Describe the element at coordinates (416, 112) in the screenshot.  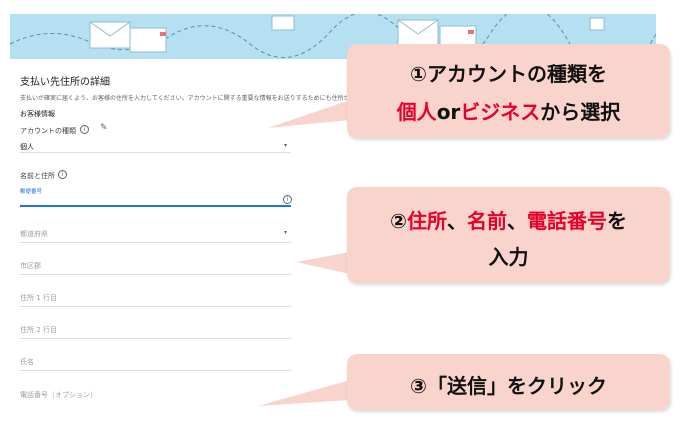
I see `callout-1-personal: 個人` at that location.